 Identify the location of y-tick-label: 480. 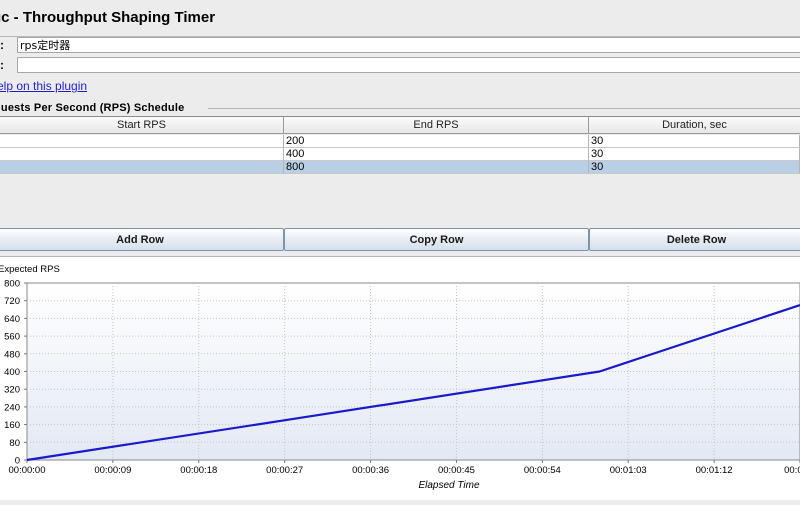
(12, 354).